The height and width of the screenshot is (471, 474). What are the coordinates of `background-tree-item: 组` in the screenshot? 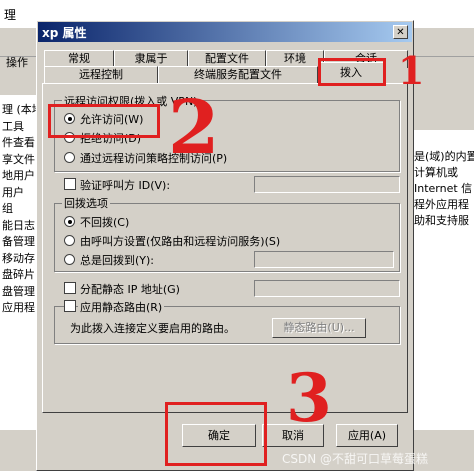 It's located at (7, 208).